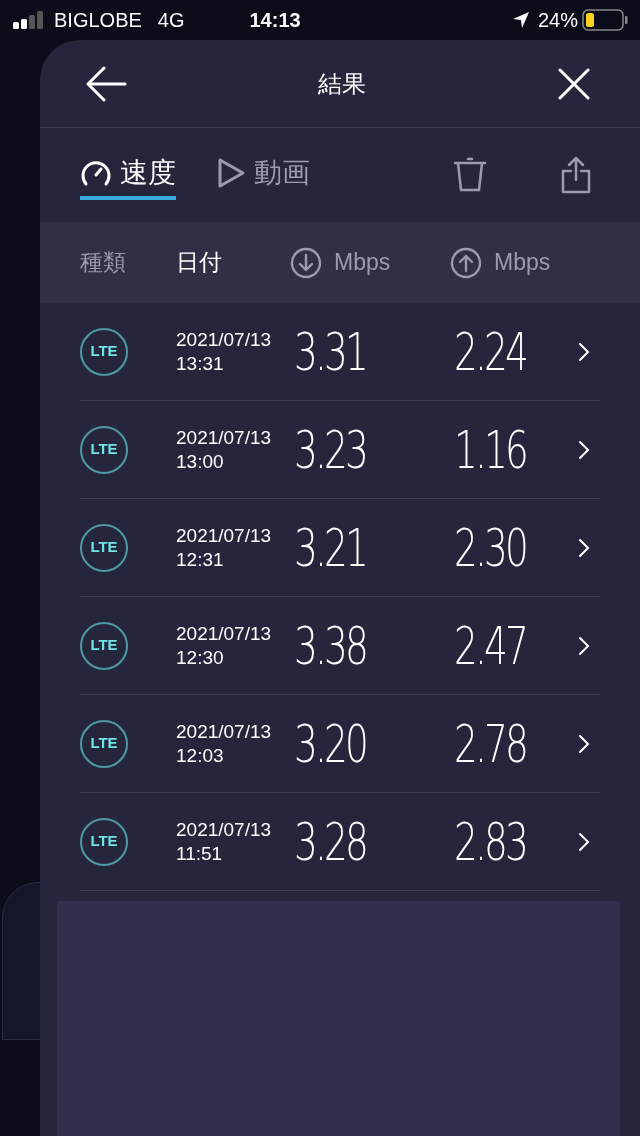 The image size is (640, 1136). What do you see at coordinates (231, 173) in the screenshot?
I see `play-icon` at bounding box center [231, 173].